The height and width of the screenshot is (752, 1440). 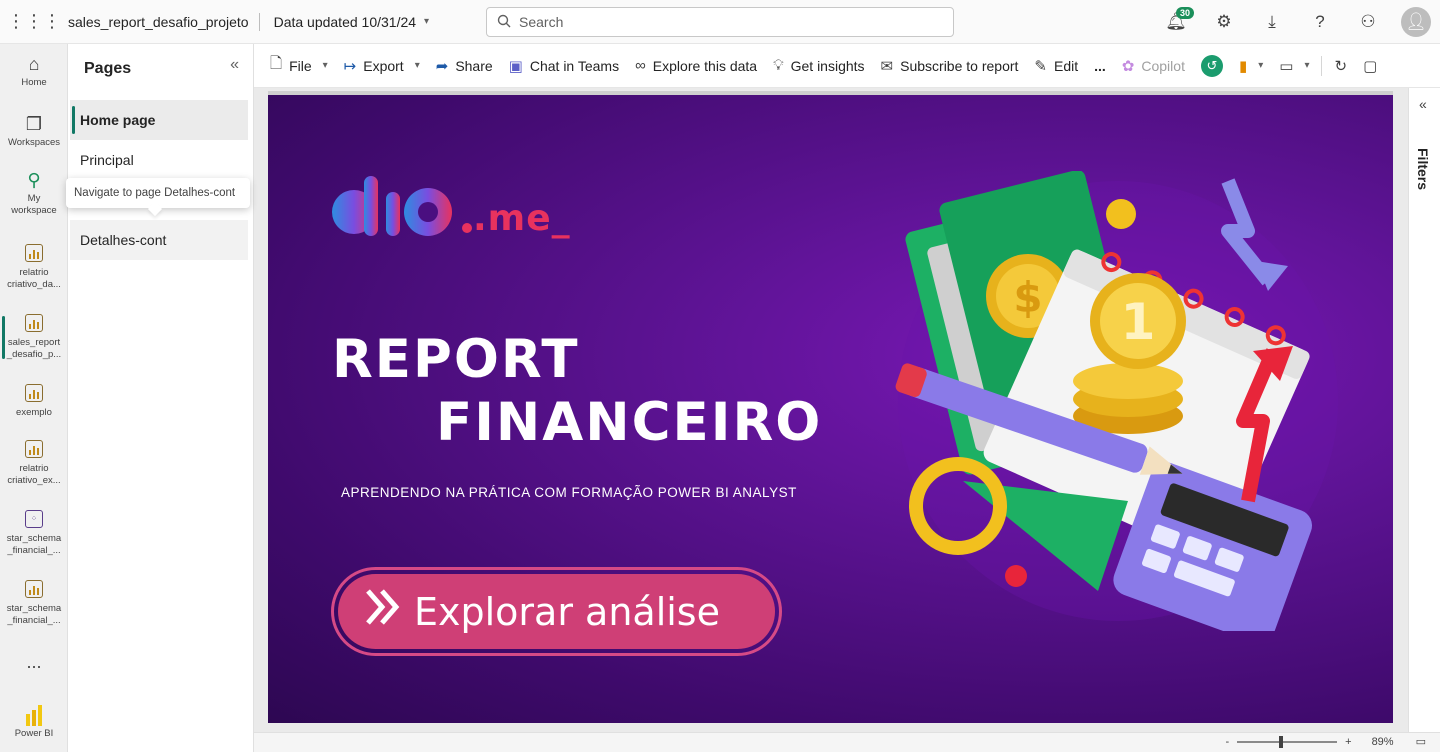 What do you see at coordinates (1243, 66) in the screenshot?
I see `bookmark-icon: ▮` at bounding box center [1243, 66].